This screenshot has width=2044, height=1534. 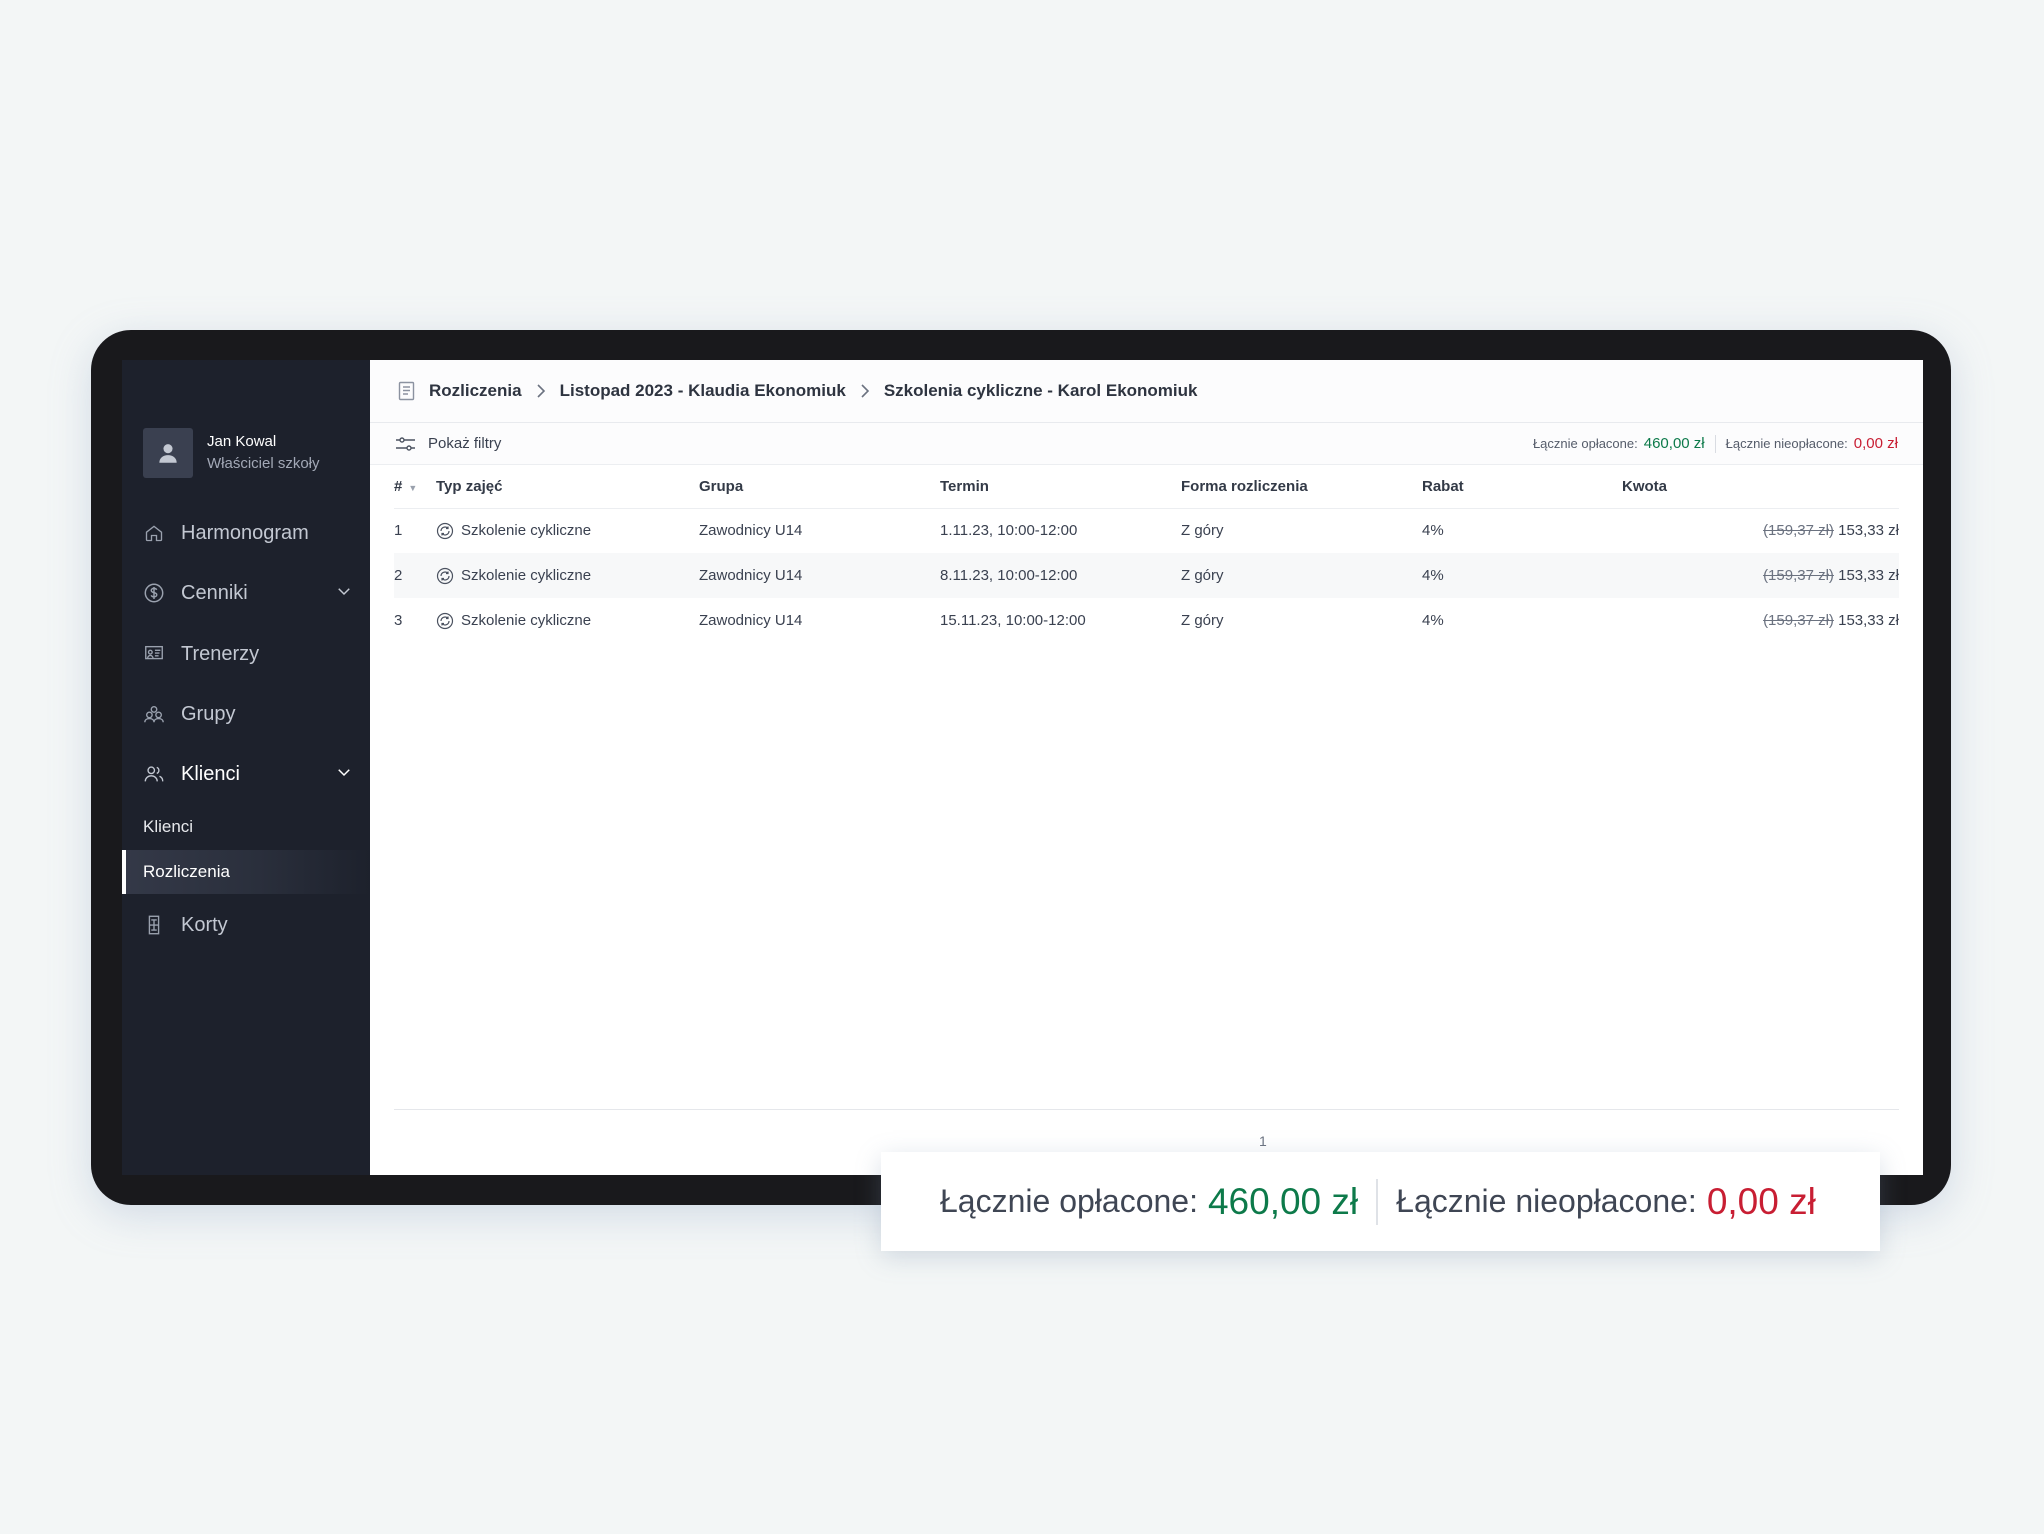 I want to click on paid-total-label: Łącznie opłacone:, so click(x=1585, y=443).